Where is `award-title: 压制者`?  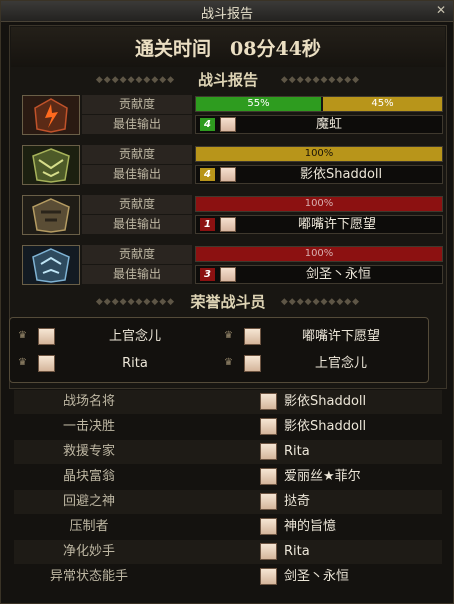 award-title: 压制者 is located at coordinates (89, 526).